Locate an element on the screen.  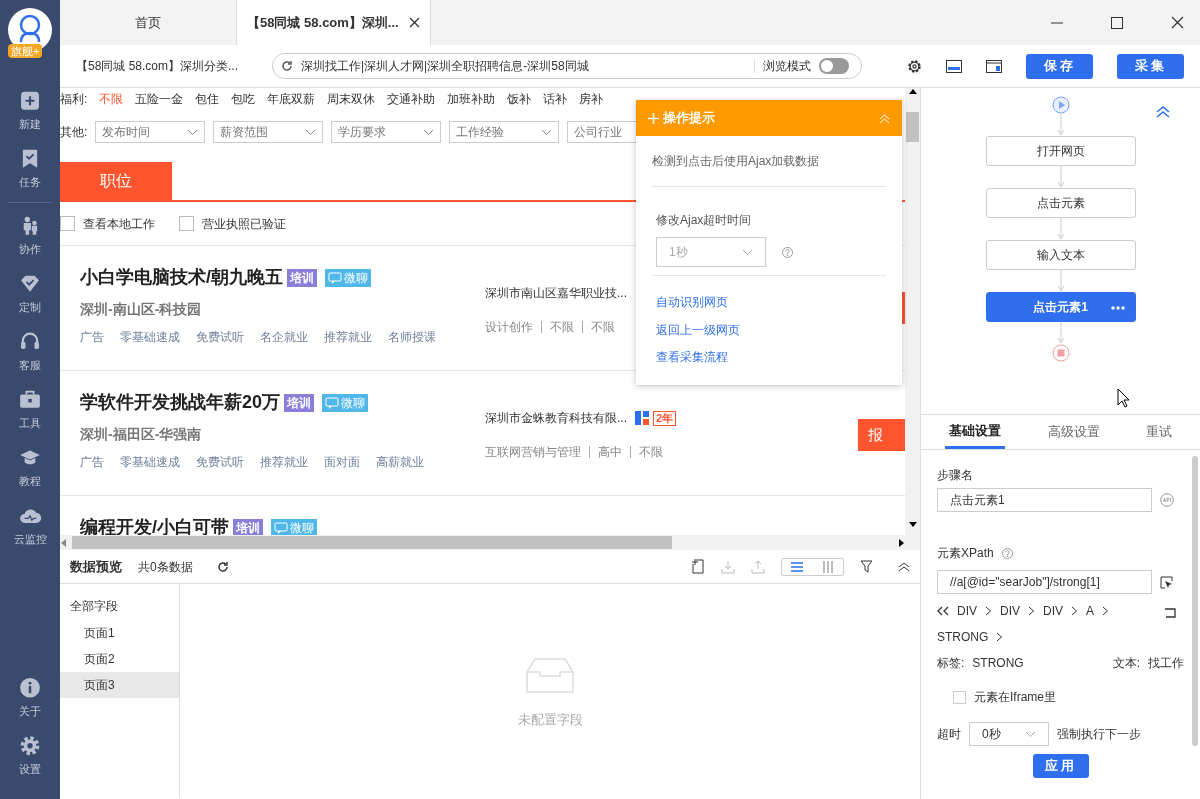
popup-link: 自动识别网页 is located at coordinates (692, 302).